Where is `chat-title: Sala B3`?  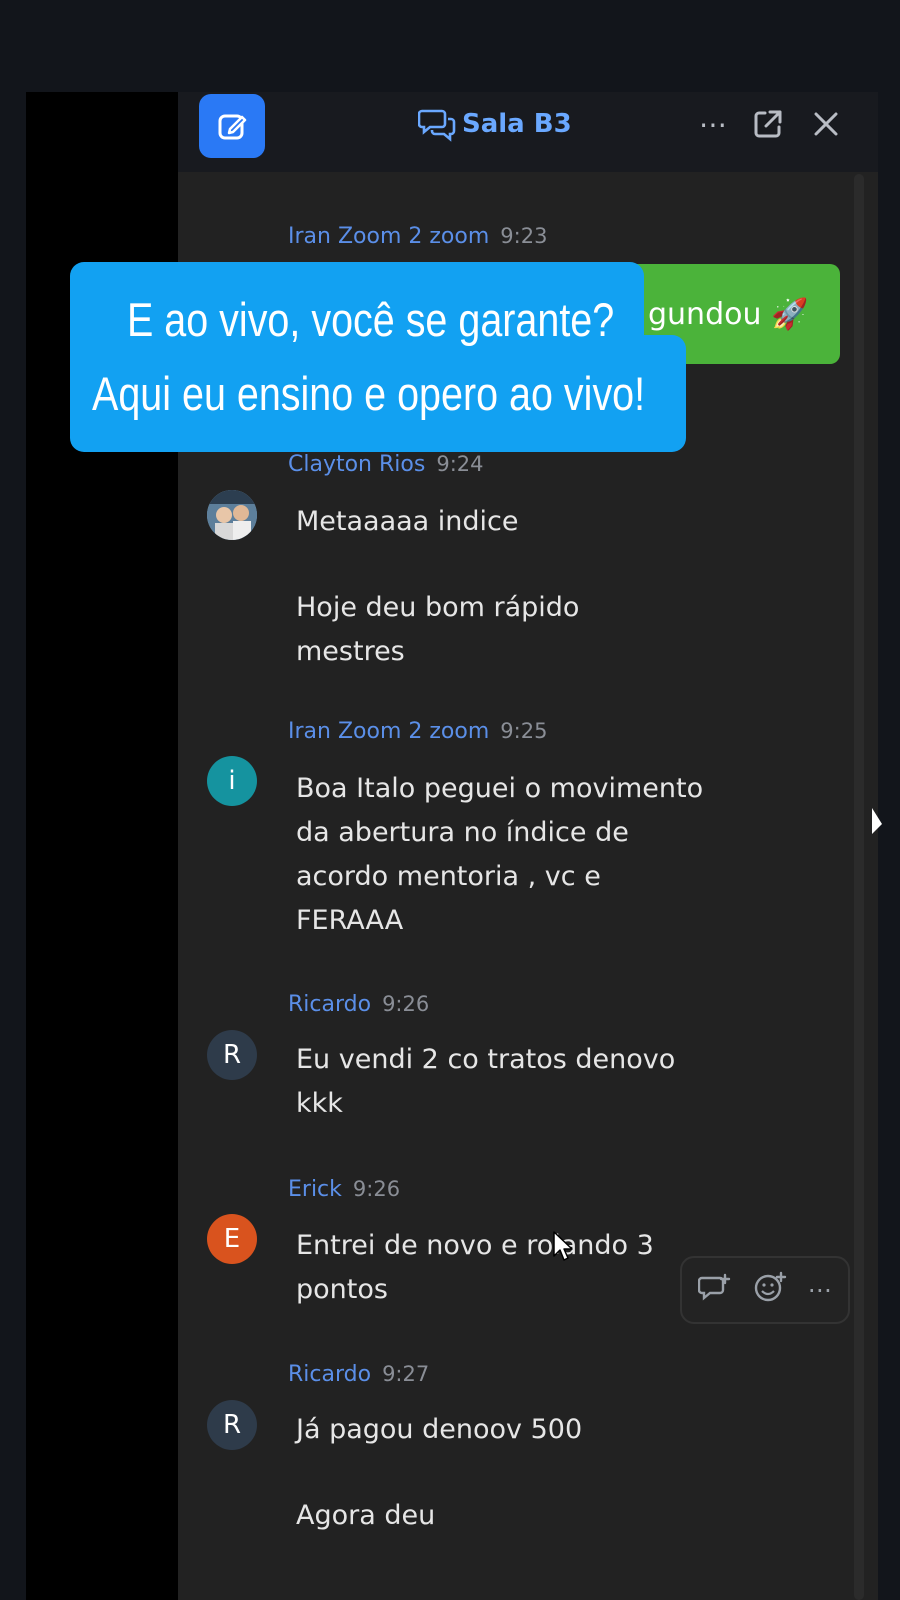
chat-title: Sala B3 is located at coordinates (495, 124).